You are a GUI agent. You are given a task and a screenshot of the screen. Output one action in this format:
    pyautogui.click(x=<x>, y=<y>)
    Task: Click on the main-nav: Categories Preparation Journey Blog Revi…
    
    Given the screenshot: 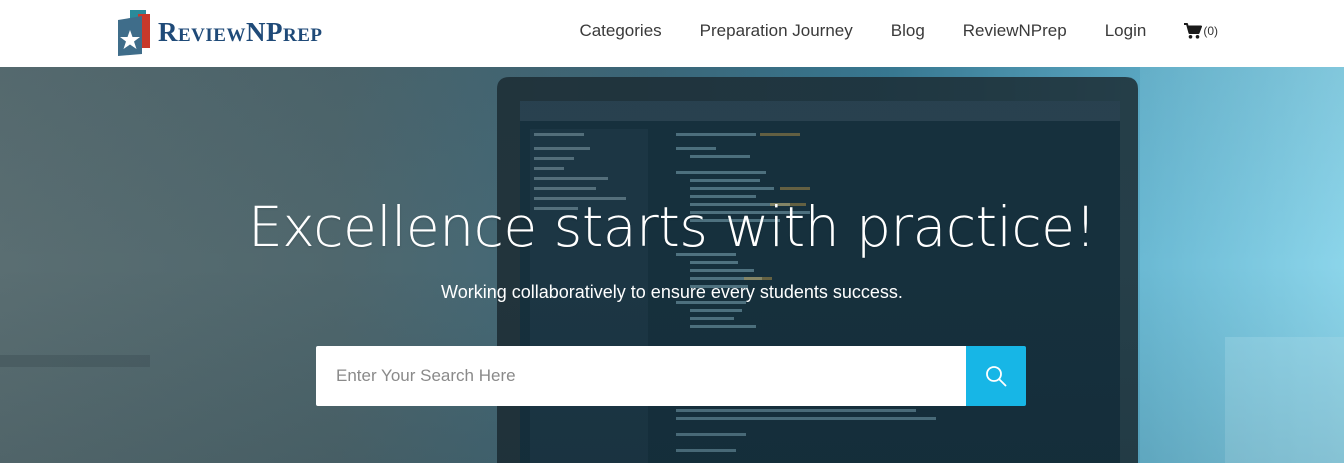 What is the action you would take?
    pyautogui.click(x=898, y=31)
    